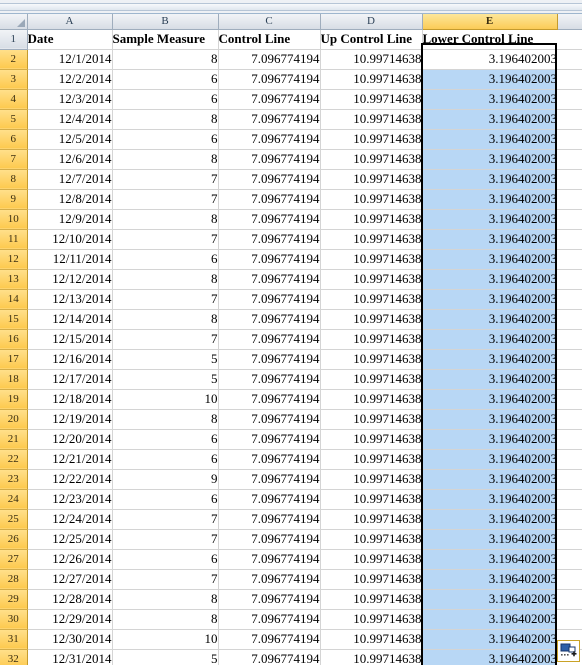 The width and height of the screenshot is (582, 665). What do you see at coordinates (489, 199) in the screenshot?
I see `cell-E9: 3.196402003` at bounding box center [489, 199].